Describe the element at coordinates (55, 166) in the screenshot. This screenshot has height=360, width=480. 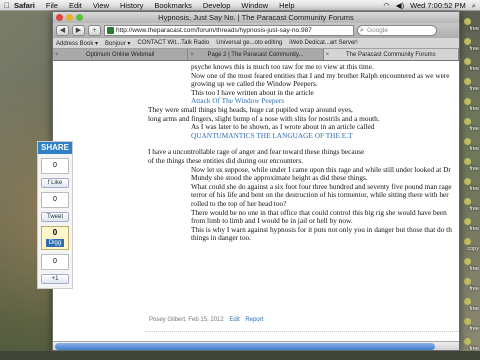
I see `facebook-count: 0` at that location.